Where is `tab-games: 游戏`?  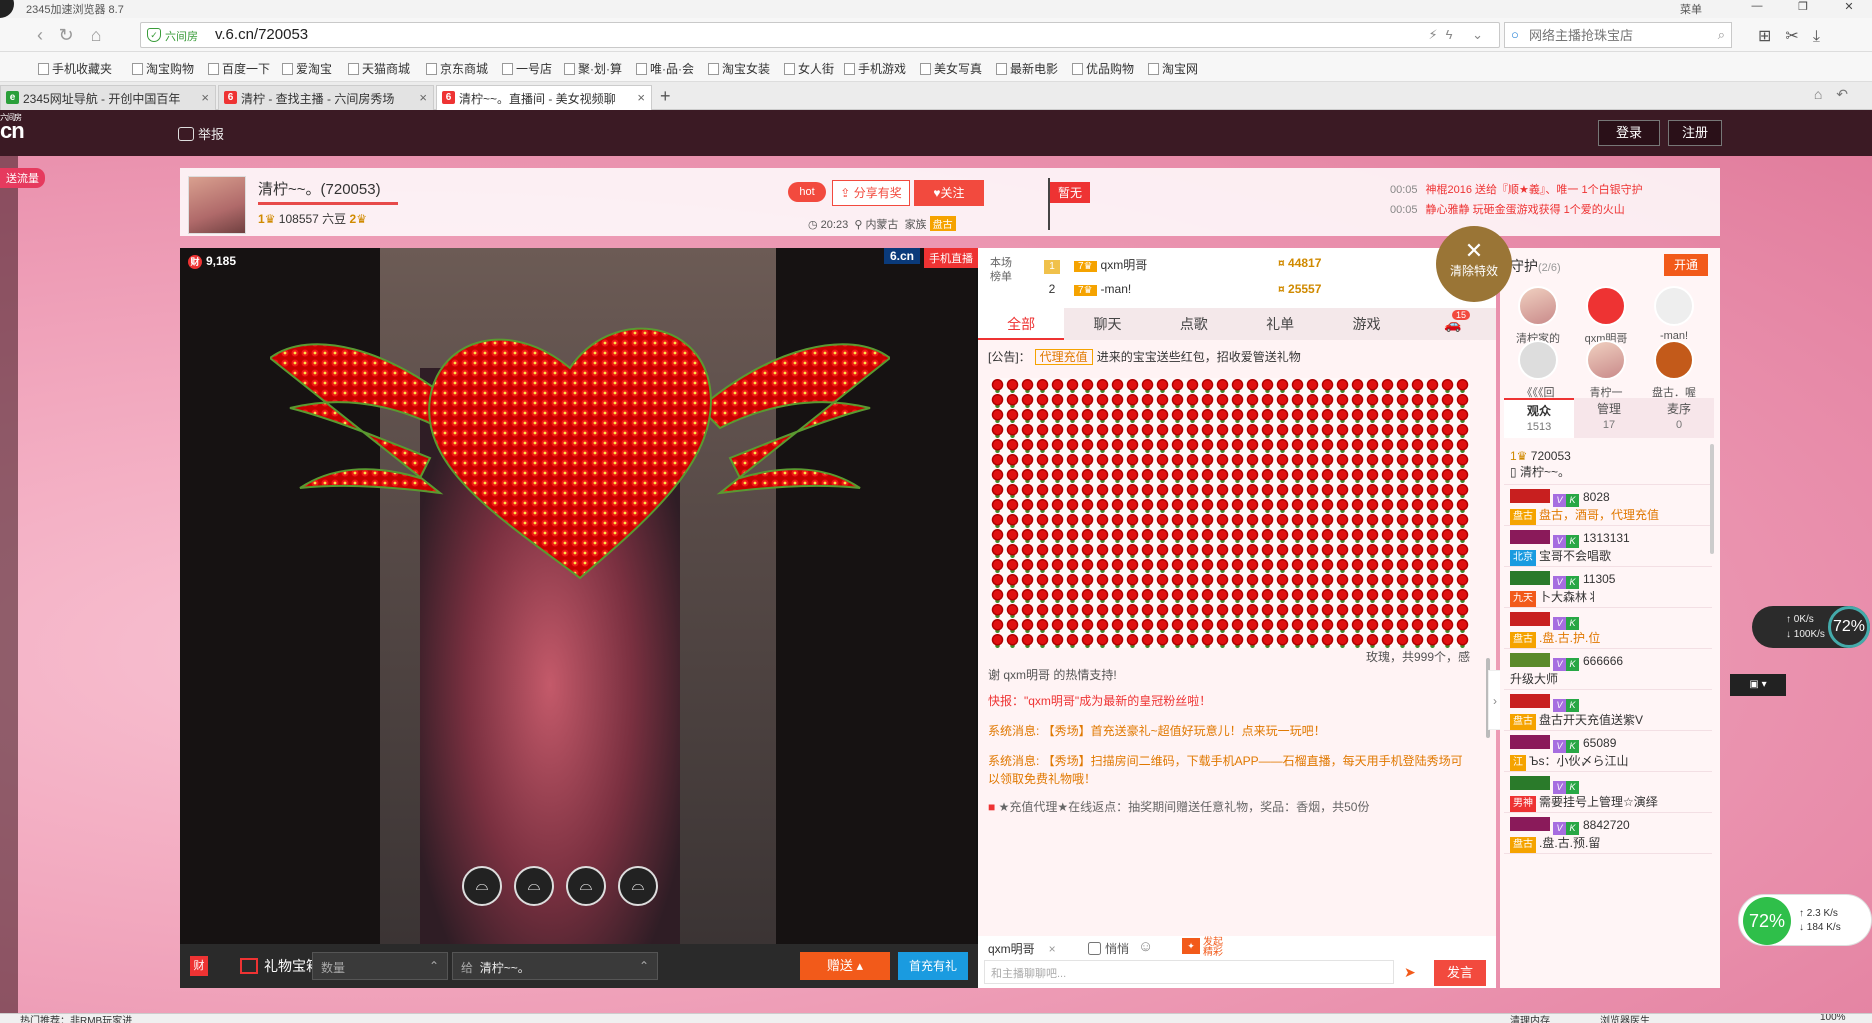
tab-games: 游戏 is located at coordinates (1366, 324).